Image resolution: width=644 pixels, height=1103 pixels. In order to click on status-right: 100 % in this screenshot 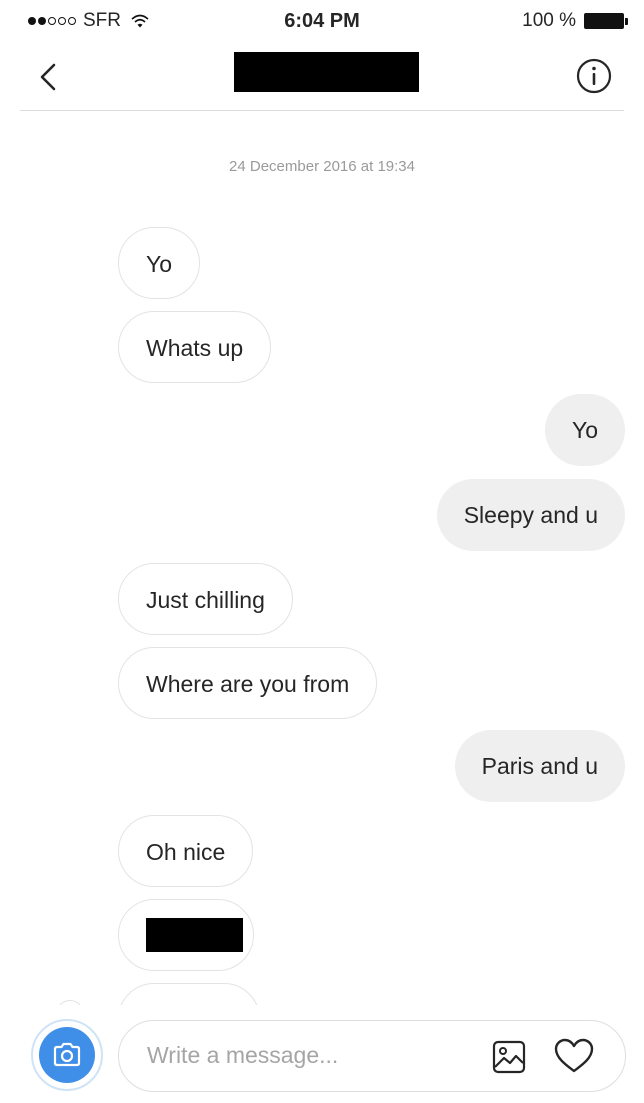, I will do `click(575, 21)`.